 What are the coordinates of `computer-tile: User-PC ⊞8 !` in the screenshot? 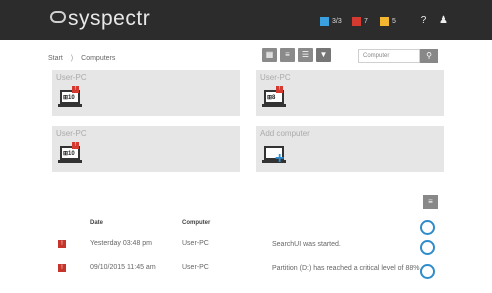 It's located at (350, 93).